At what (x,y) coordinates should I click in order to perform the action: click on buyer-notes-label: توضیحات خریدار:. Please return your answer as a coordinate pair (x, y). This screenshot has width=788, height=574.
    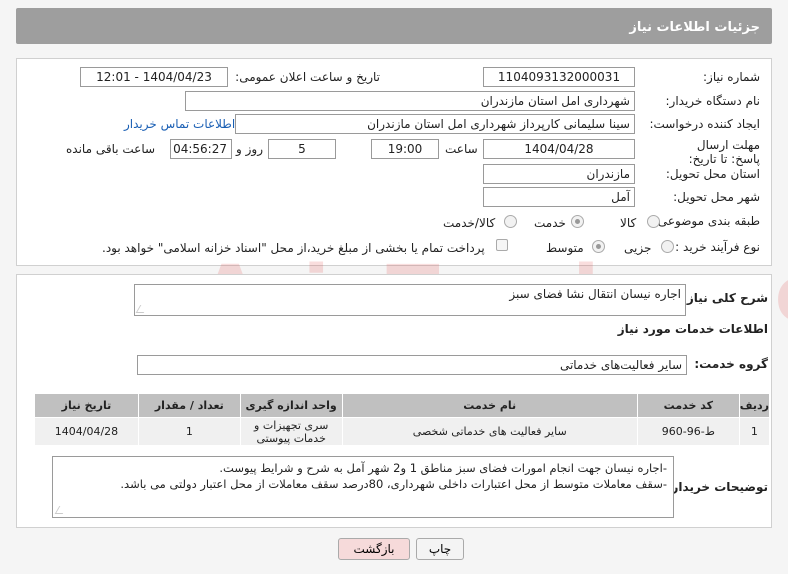
    Looking at the image, I should click on (717, 487).